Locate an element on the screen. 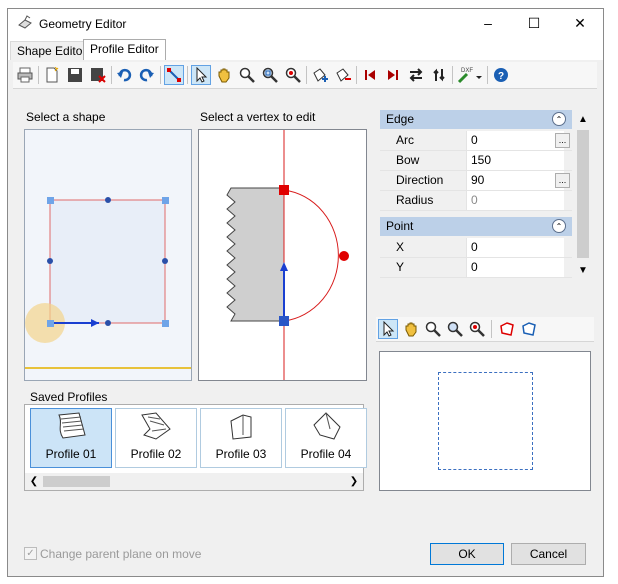  arc-value: 0 is located at coordinates (515, 140).